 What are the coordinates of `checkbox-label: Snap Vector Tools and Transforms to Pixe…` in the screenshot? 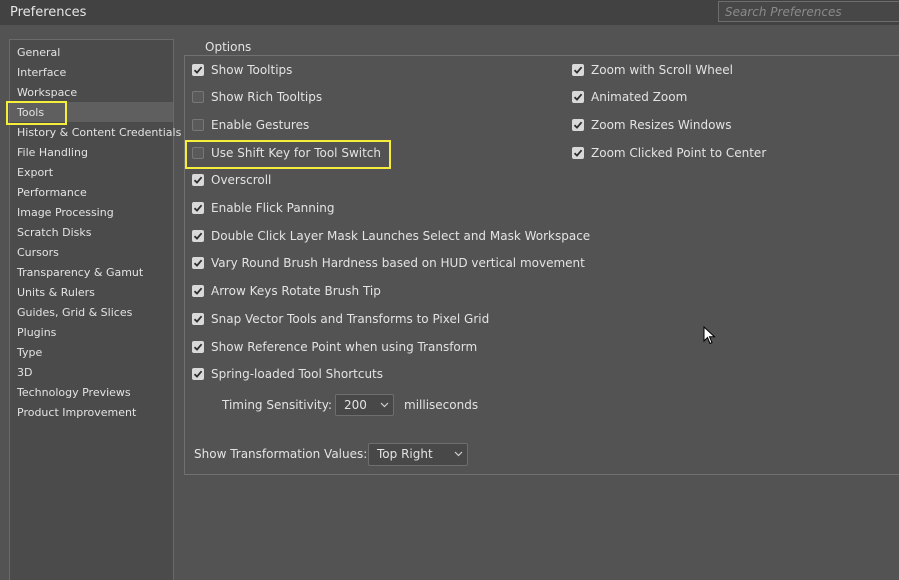 It's located at (350, 319).